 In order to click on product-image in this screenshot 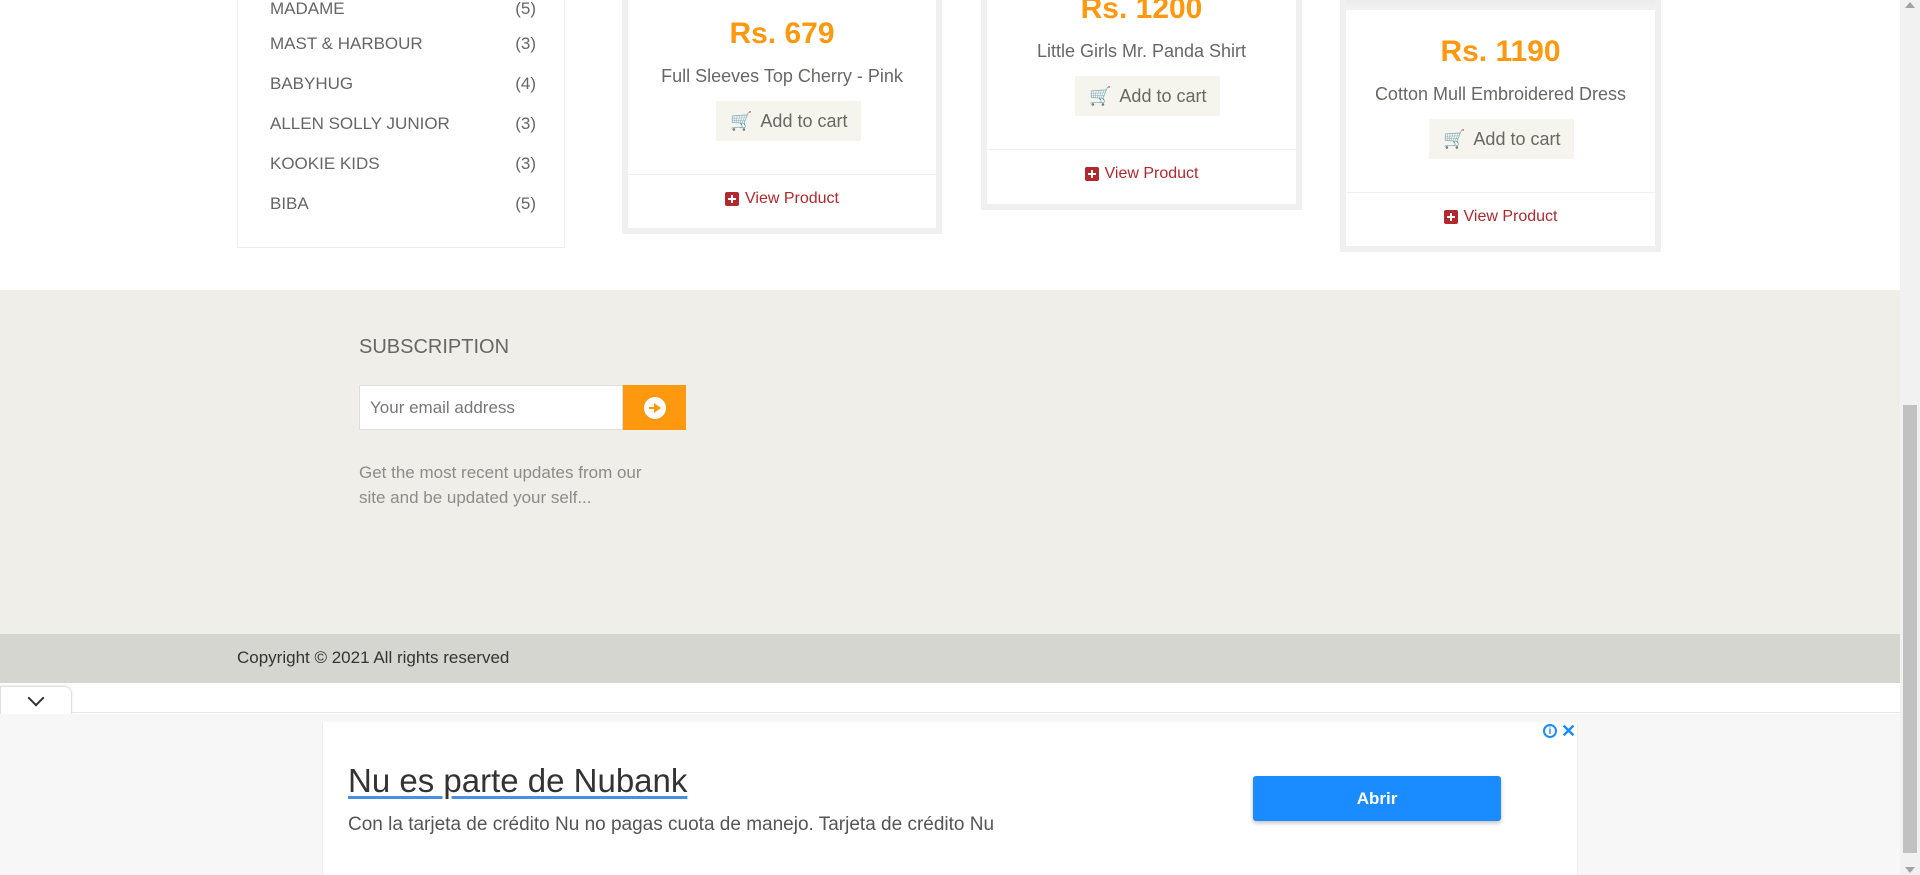, I will do `click(1500, 5)`.